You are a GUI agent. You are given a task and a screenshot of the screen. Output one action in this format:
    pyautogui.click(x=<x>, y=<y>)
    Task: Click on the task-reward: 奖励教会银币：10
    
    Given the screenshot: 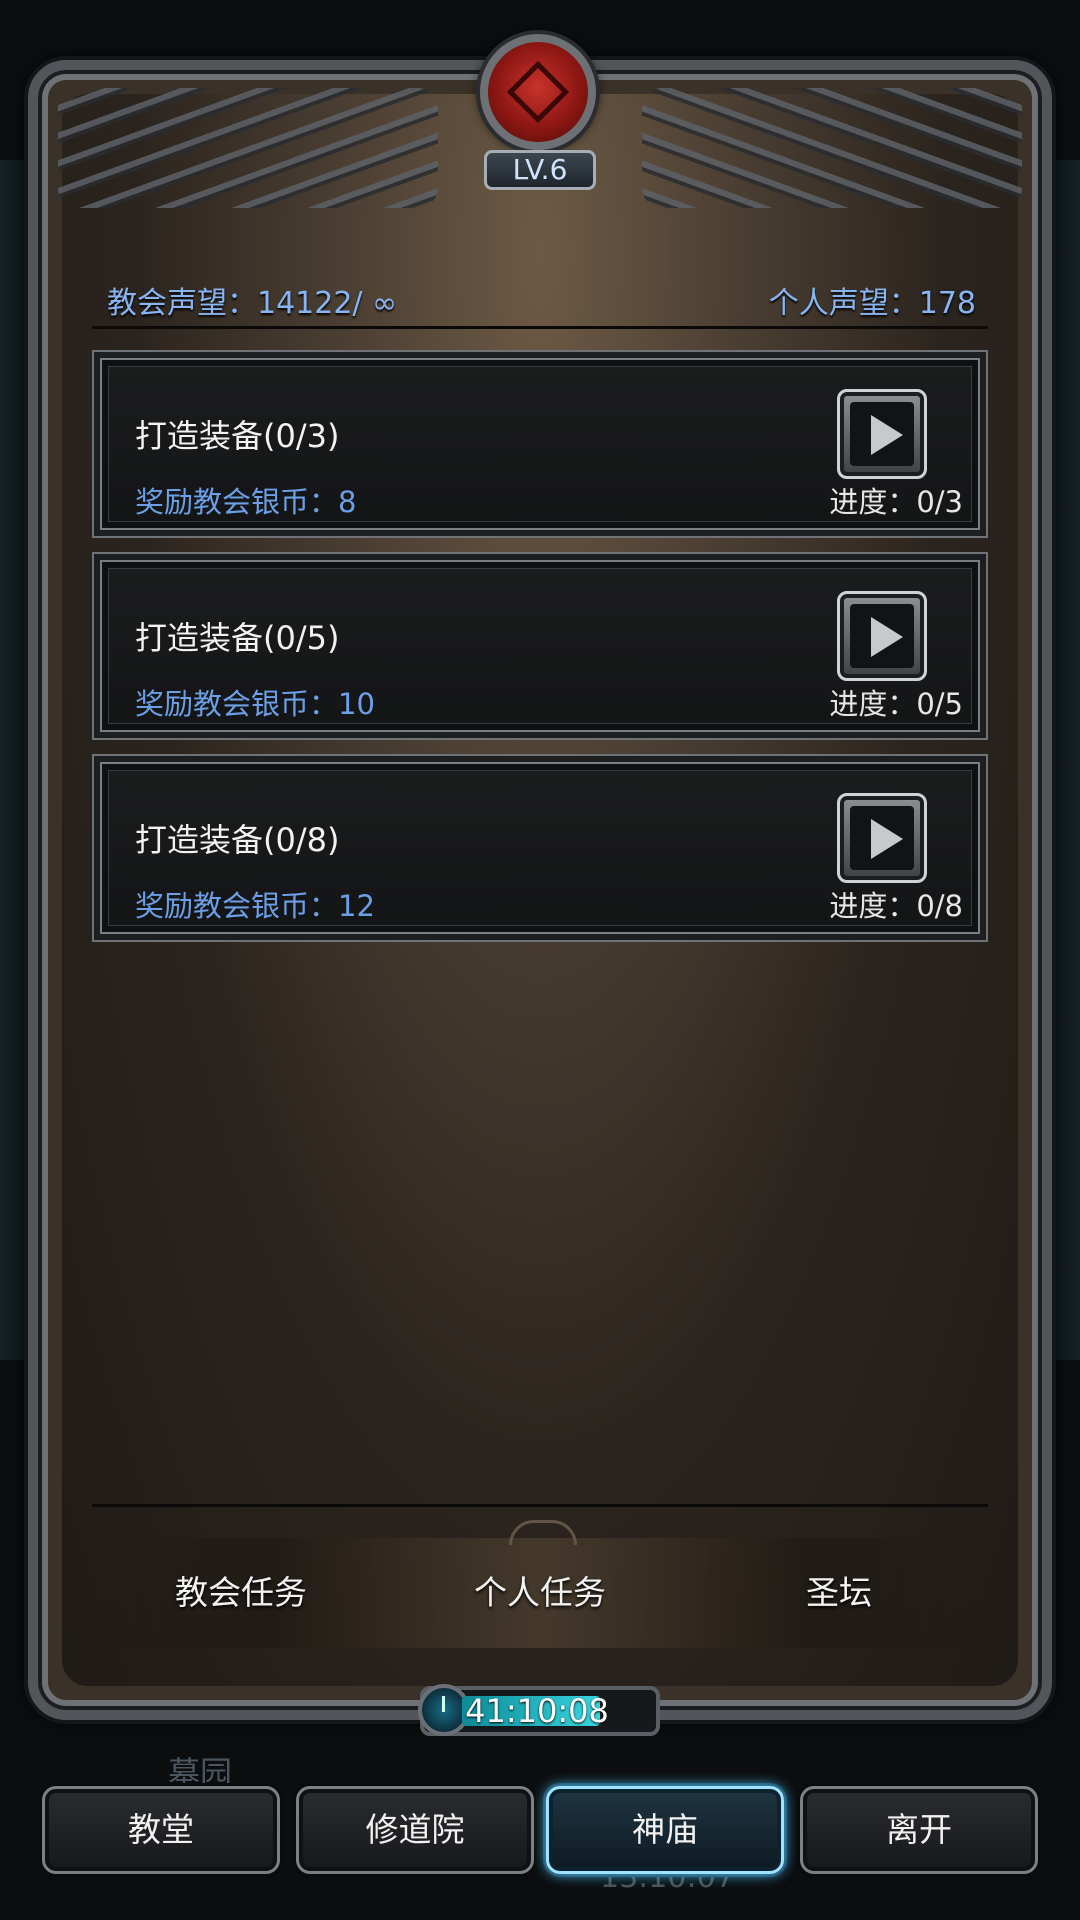 What is the action you would take?
    pyautogui.click(x=255, y=704)
    